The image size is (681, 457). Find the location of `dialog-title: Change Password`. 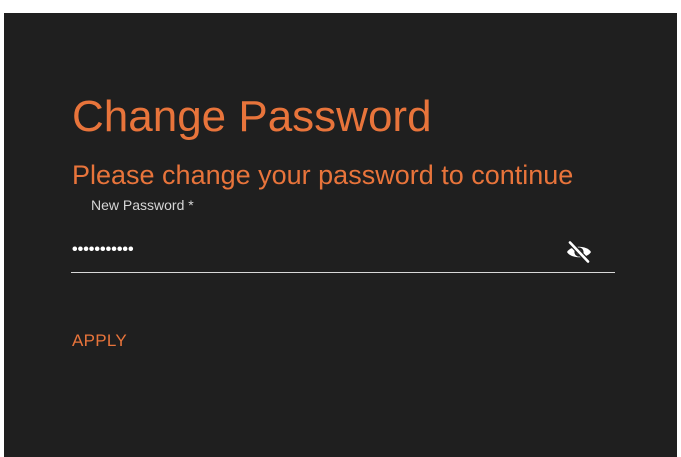

dialog-title: Change Password is located at coordinates (252, 116).